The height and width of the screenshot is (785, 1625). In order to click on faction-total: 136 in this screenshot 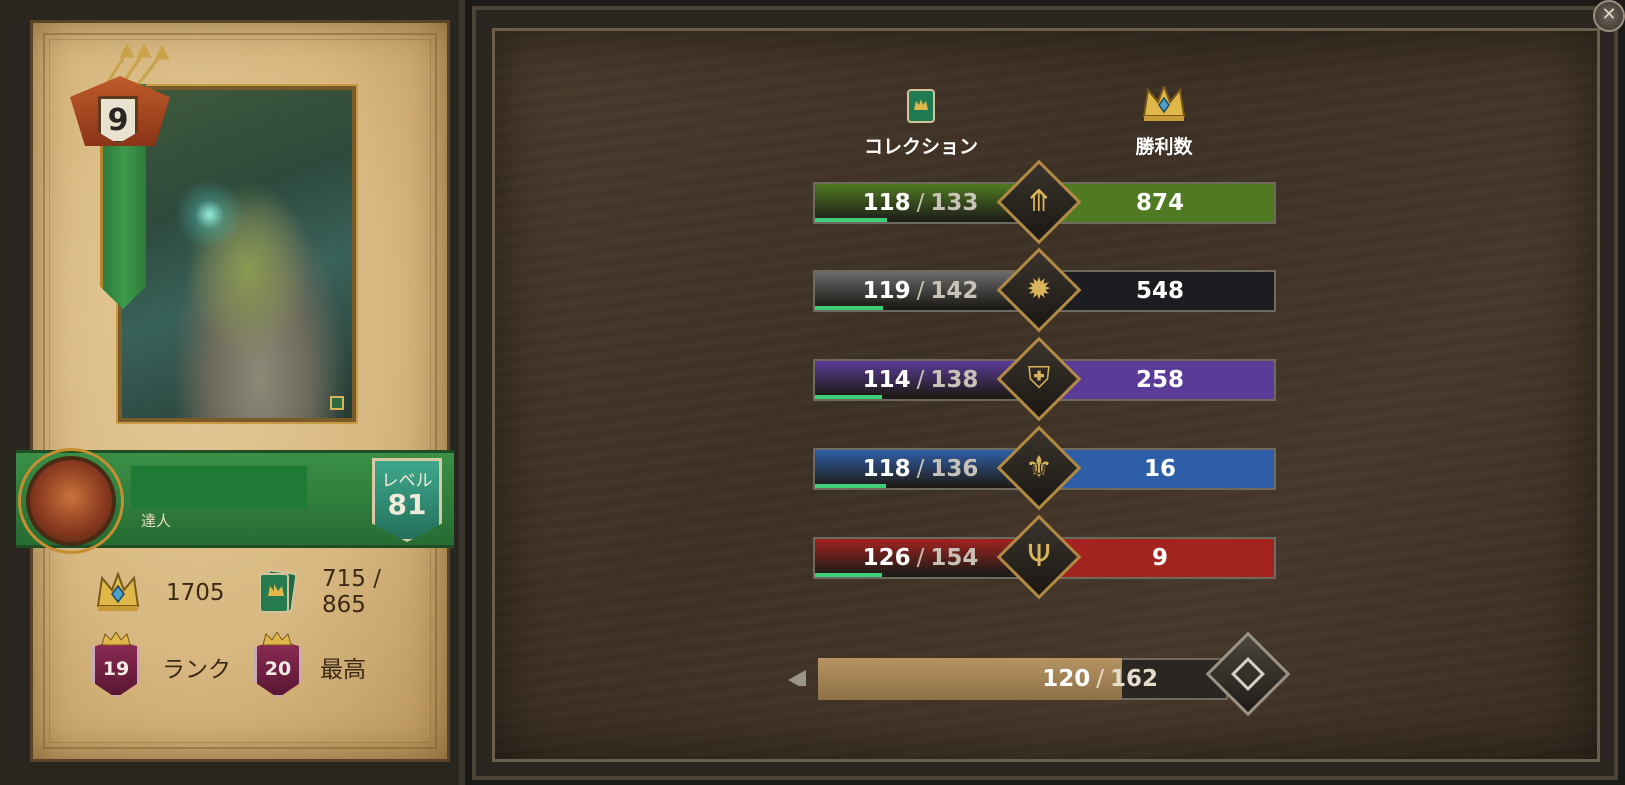, I will do `click(954, 469)`.